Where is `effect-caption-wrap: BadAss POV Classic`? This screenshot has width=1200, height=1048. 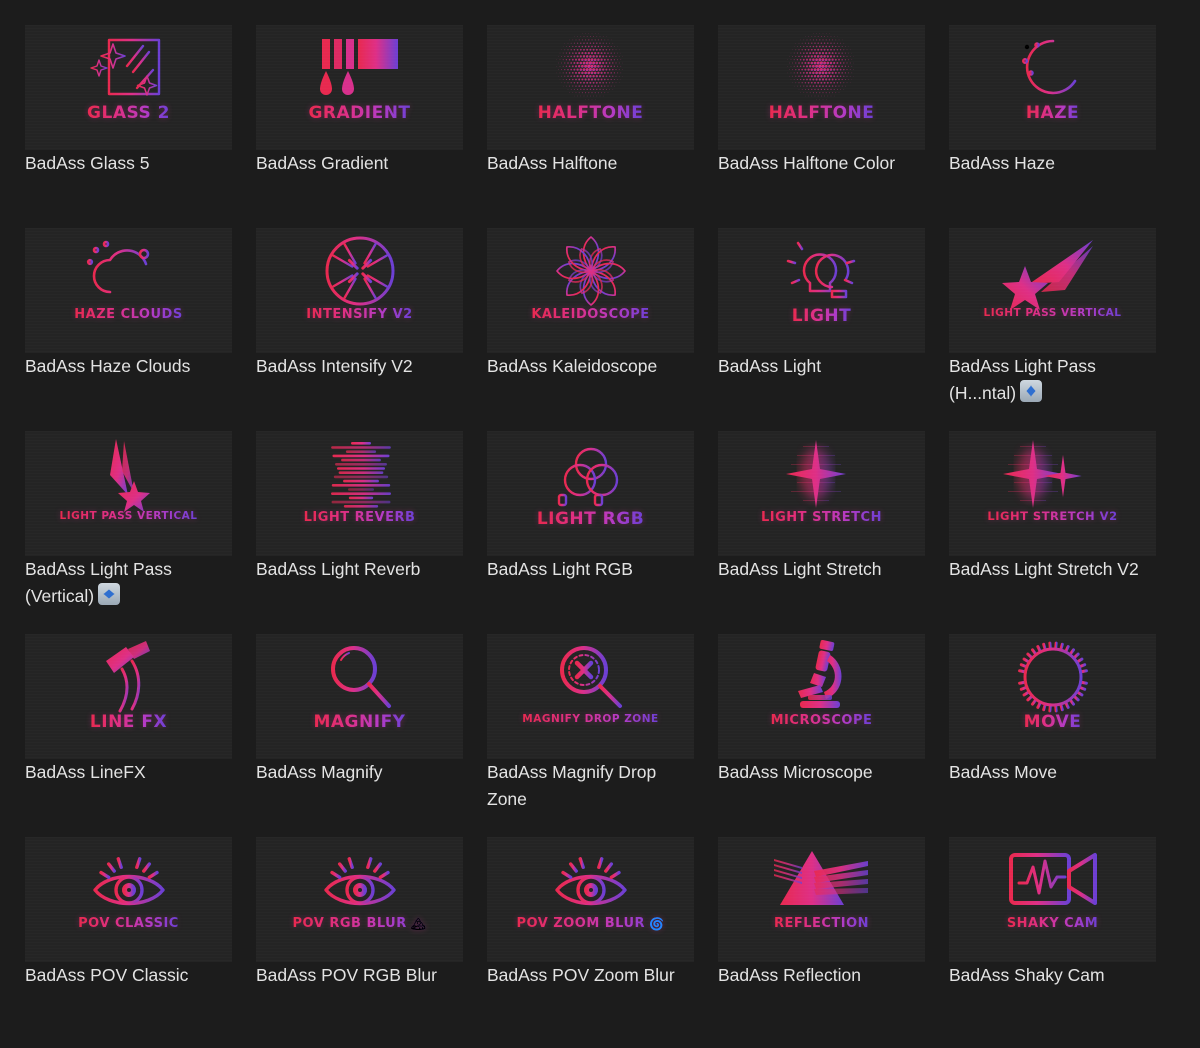
effect-caption-wrap: BadAss POV Classic is located at coordinates (128, 975).